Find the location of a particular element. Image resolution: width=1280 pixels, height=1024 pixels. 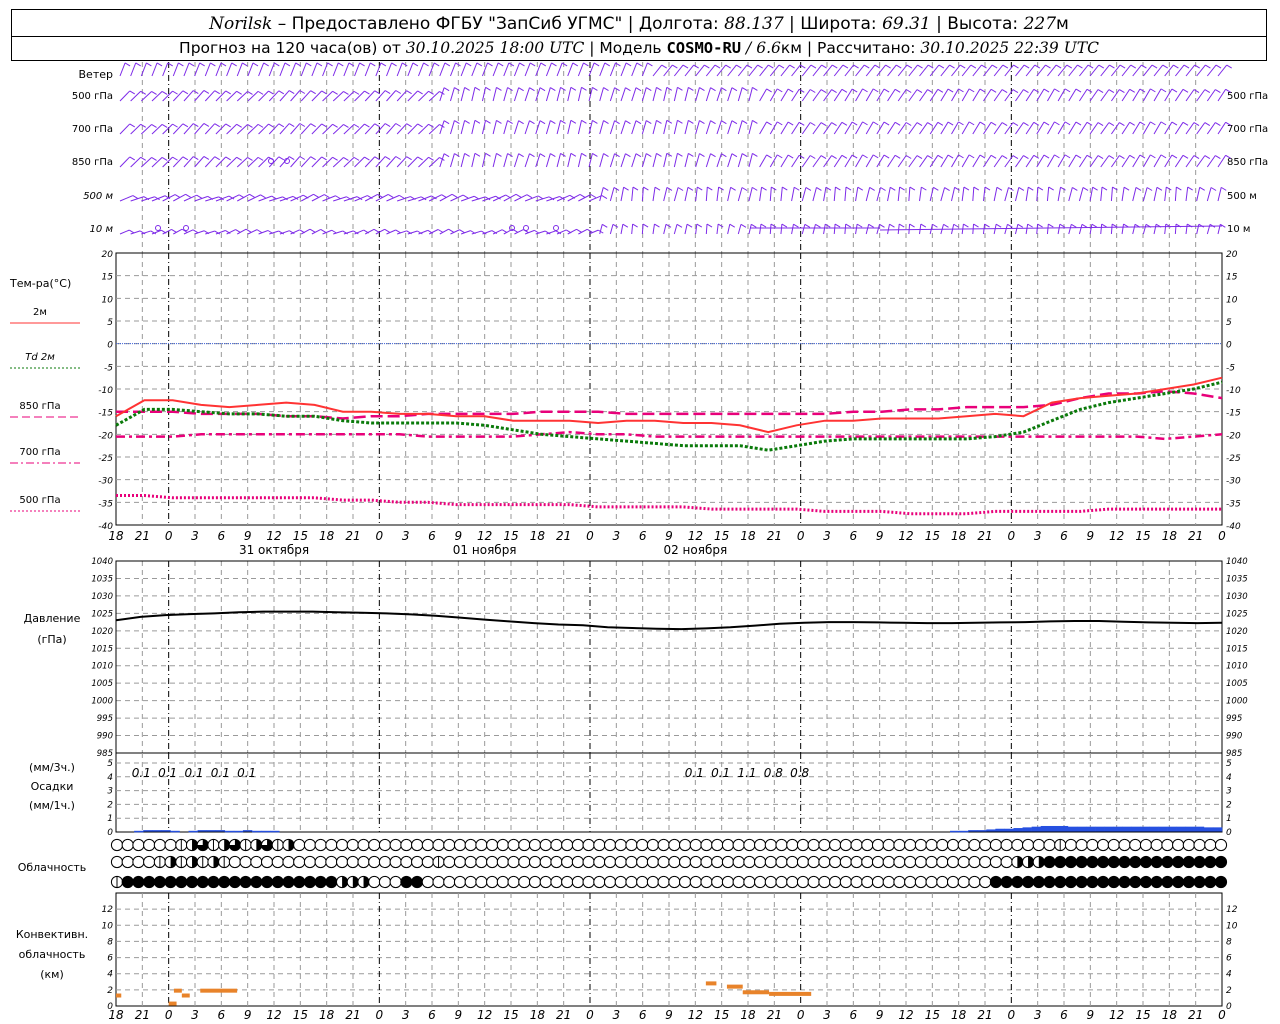

pres-tick-right: 1035 is located at coordinates (1237, 579).